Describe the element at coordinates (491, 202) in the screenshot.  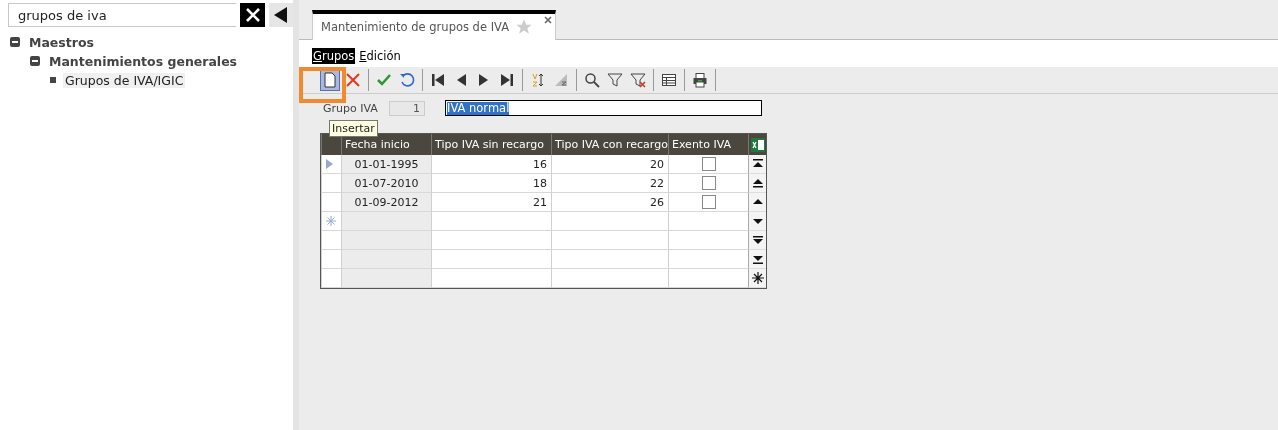
I see `table-cell: 21` at that location.